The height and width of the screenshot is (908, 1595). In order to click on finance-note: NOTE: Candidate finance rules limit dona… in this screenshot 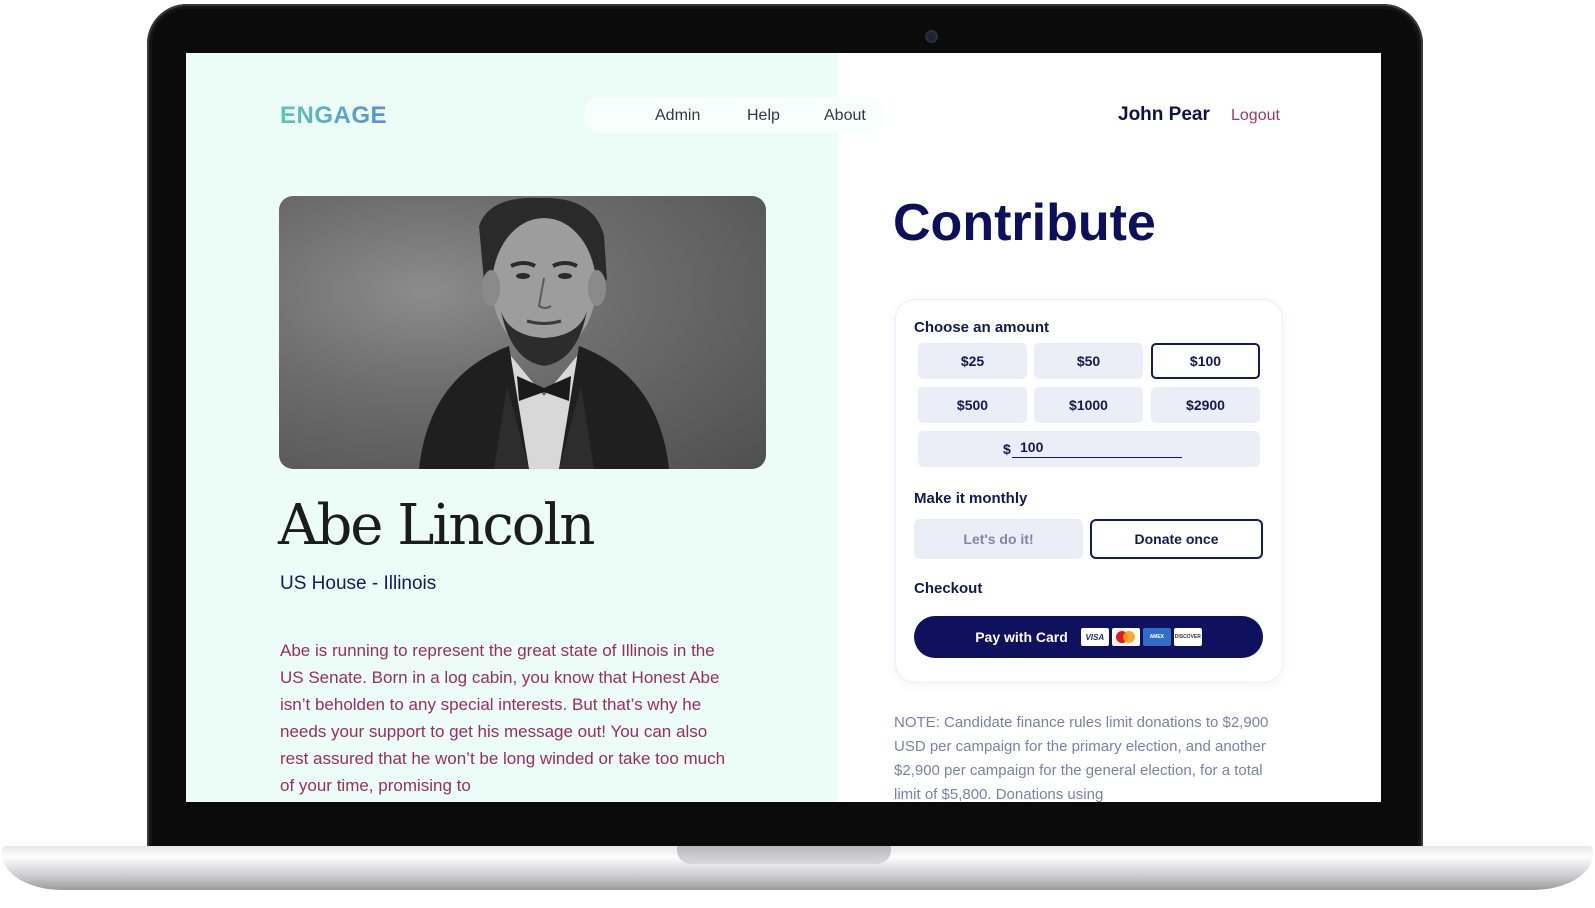, I will do `click(1081, 758)`.